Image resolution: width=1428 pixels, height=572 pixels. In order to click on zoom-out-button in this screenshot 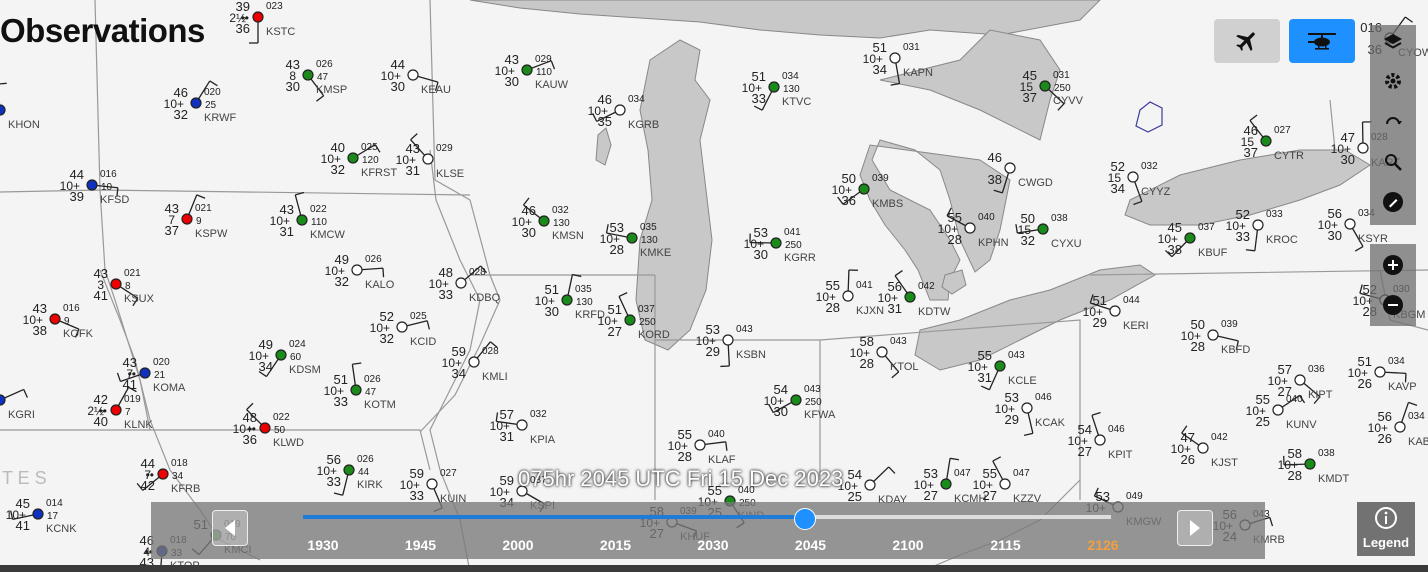, I will do `click(1393, 305)`.